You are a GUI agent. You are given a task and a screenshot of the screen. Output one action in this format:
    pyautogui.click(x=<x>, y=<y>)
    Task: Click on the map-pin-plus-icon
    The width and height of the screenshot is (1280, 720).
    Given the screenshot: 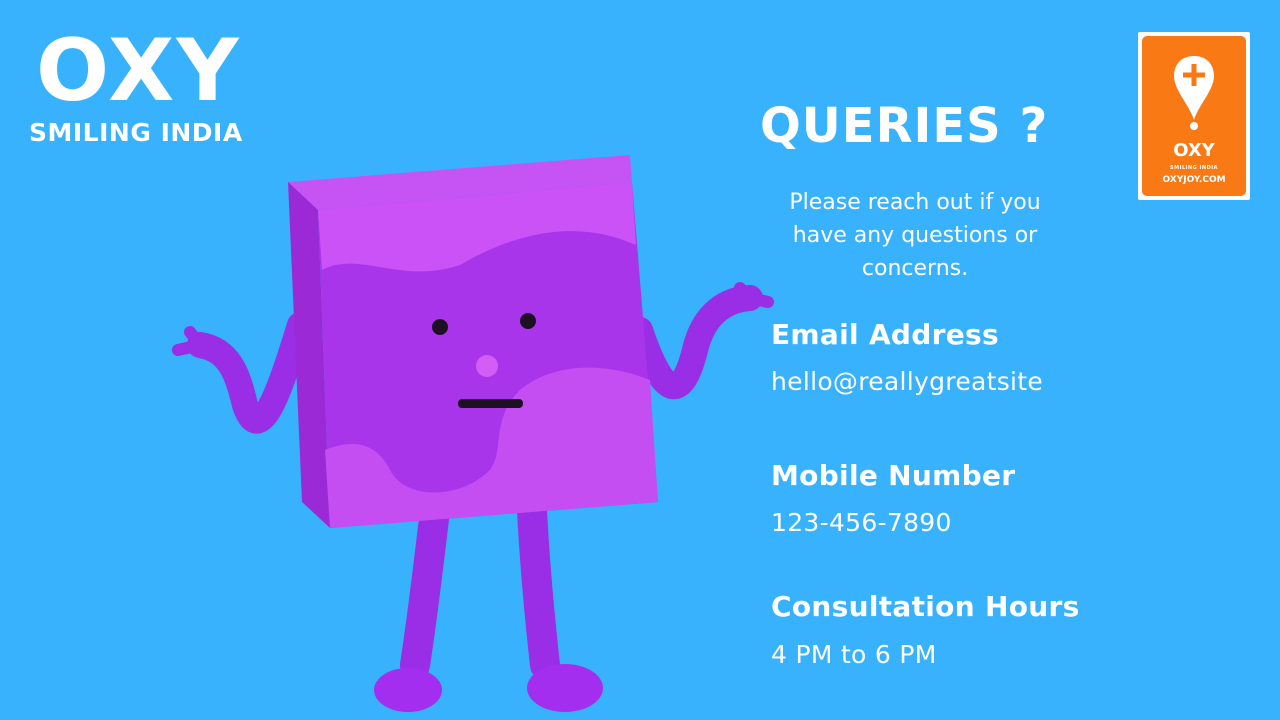 What is the action you would take?
    pyautogui.click(x=1194, y=93)
    